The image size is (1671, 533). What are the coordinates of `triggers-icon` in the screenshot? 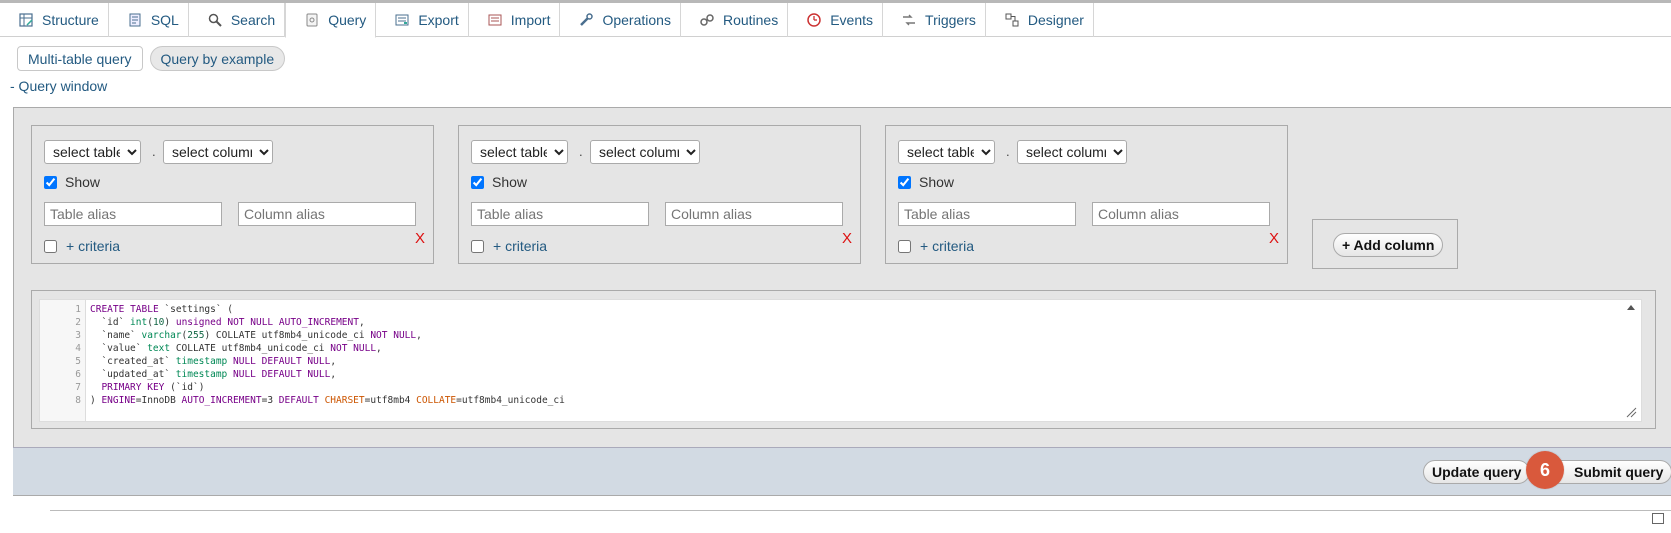 It's located at (909, 20).